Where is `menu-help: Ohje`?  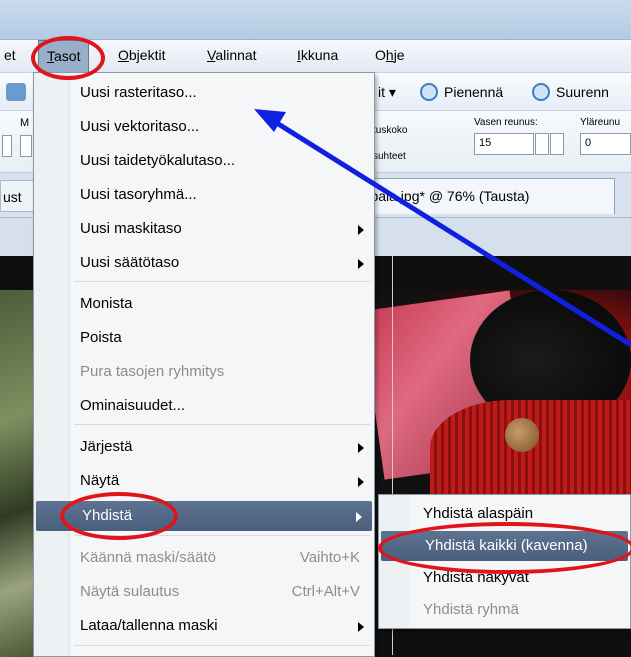 menu-help: Ohje is located at coordinates (390, 55).